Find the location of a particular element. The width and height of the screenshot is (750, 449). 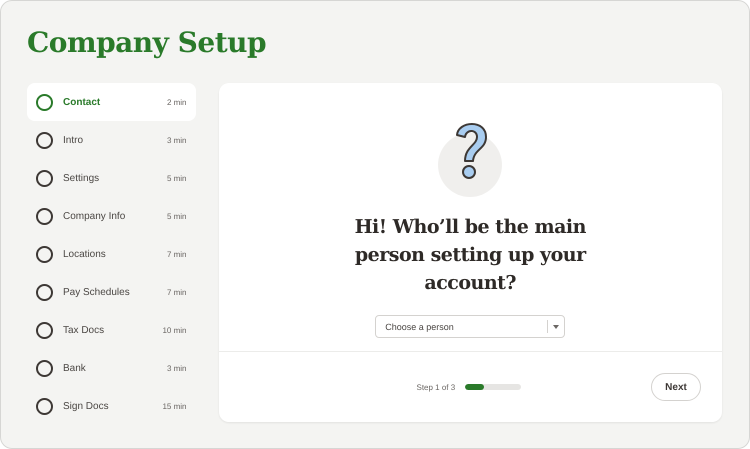

person-select: Choose a person is located at coordinates (470, 326).